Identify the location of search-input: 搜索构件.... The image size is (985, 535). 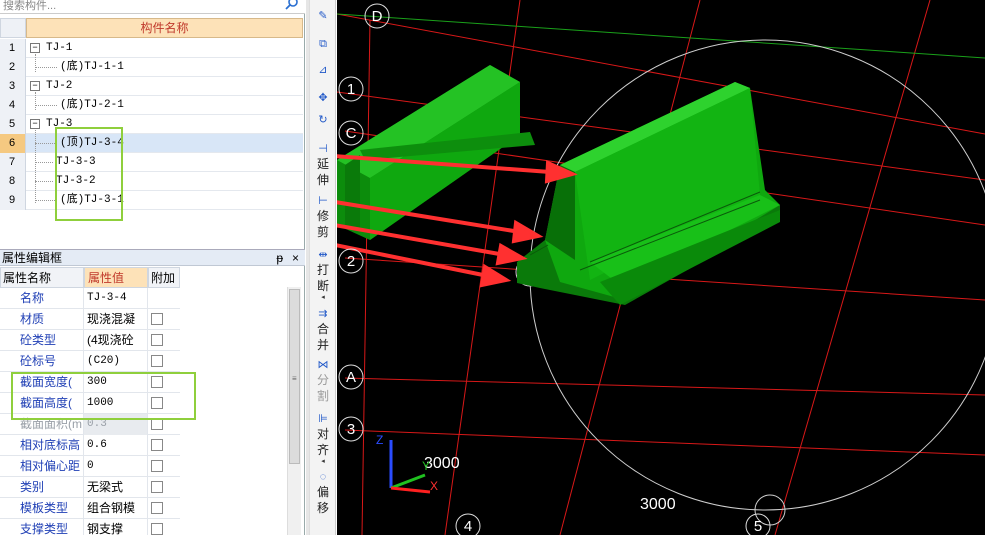
(29, 6).